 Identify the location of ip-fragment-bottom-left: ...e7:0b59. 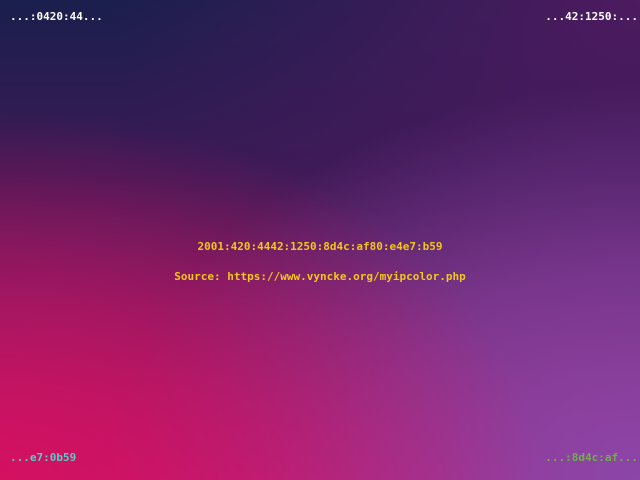
(43, 457).